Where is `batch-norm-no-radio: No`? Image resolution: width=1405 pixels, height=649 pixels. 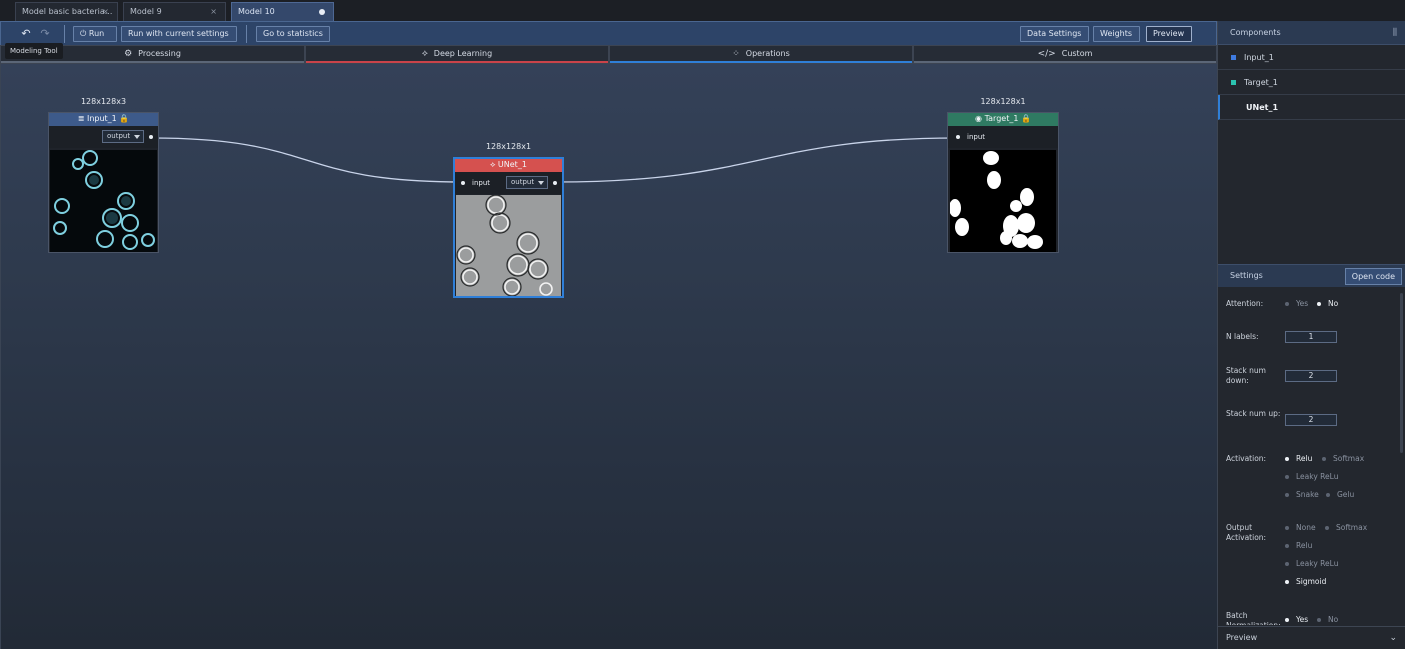
batch-norm-no-radio: No is located at coordinates (1327, 620).